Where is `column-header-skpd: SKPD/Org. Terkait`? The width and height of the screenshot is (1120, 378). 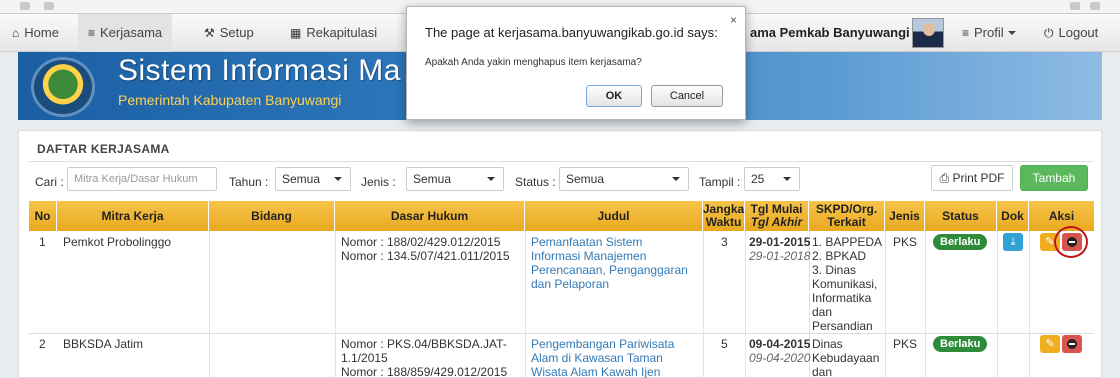 column-header-skpd: SKPD/Org. Terkait is located at coordinates (847, 216).